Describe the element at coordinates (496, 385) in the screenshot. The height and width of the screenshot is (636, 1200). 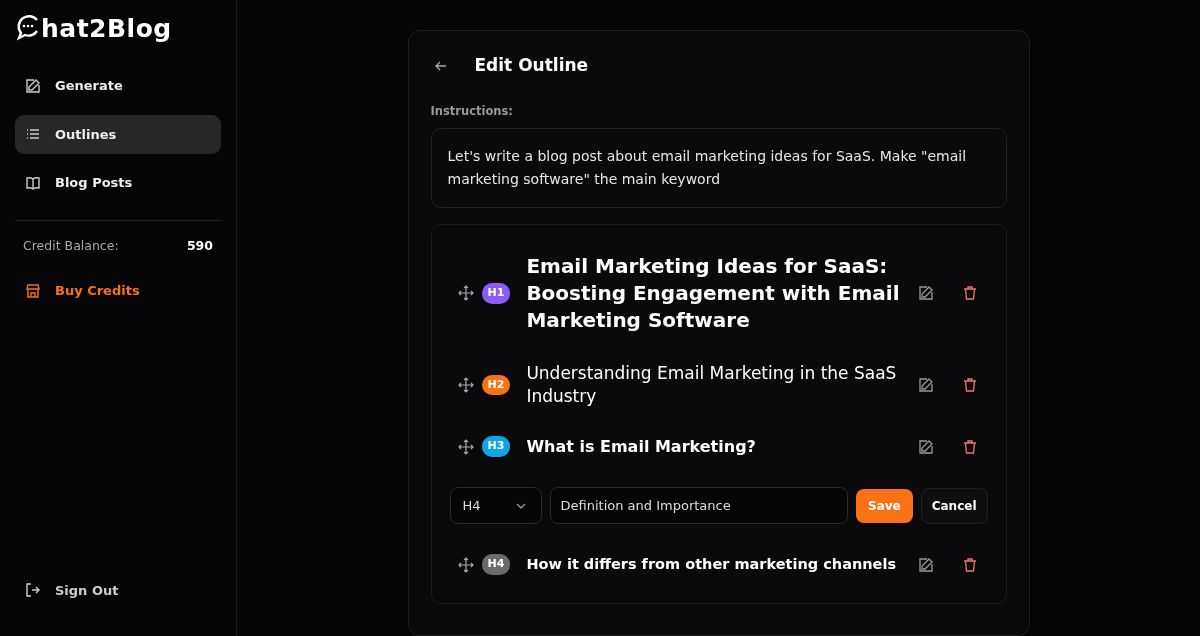
I see `level-badge: H2` at that location.